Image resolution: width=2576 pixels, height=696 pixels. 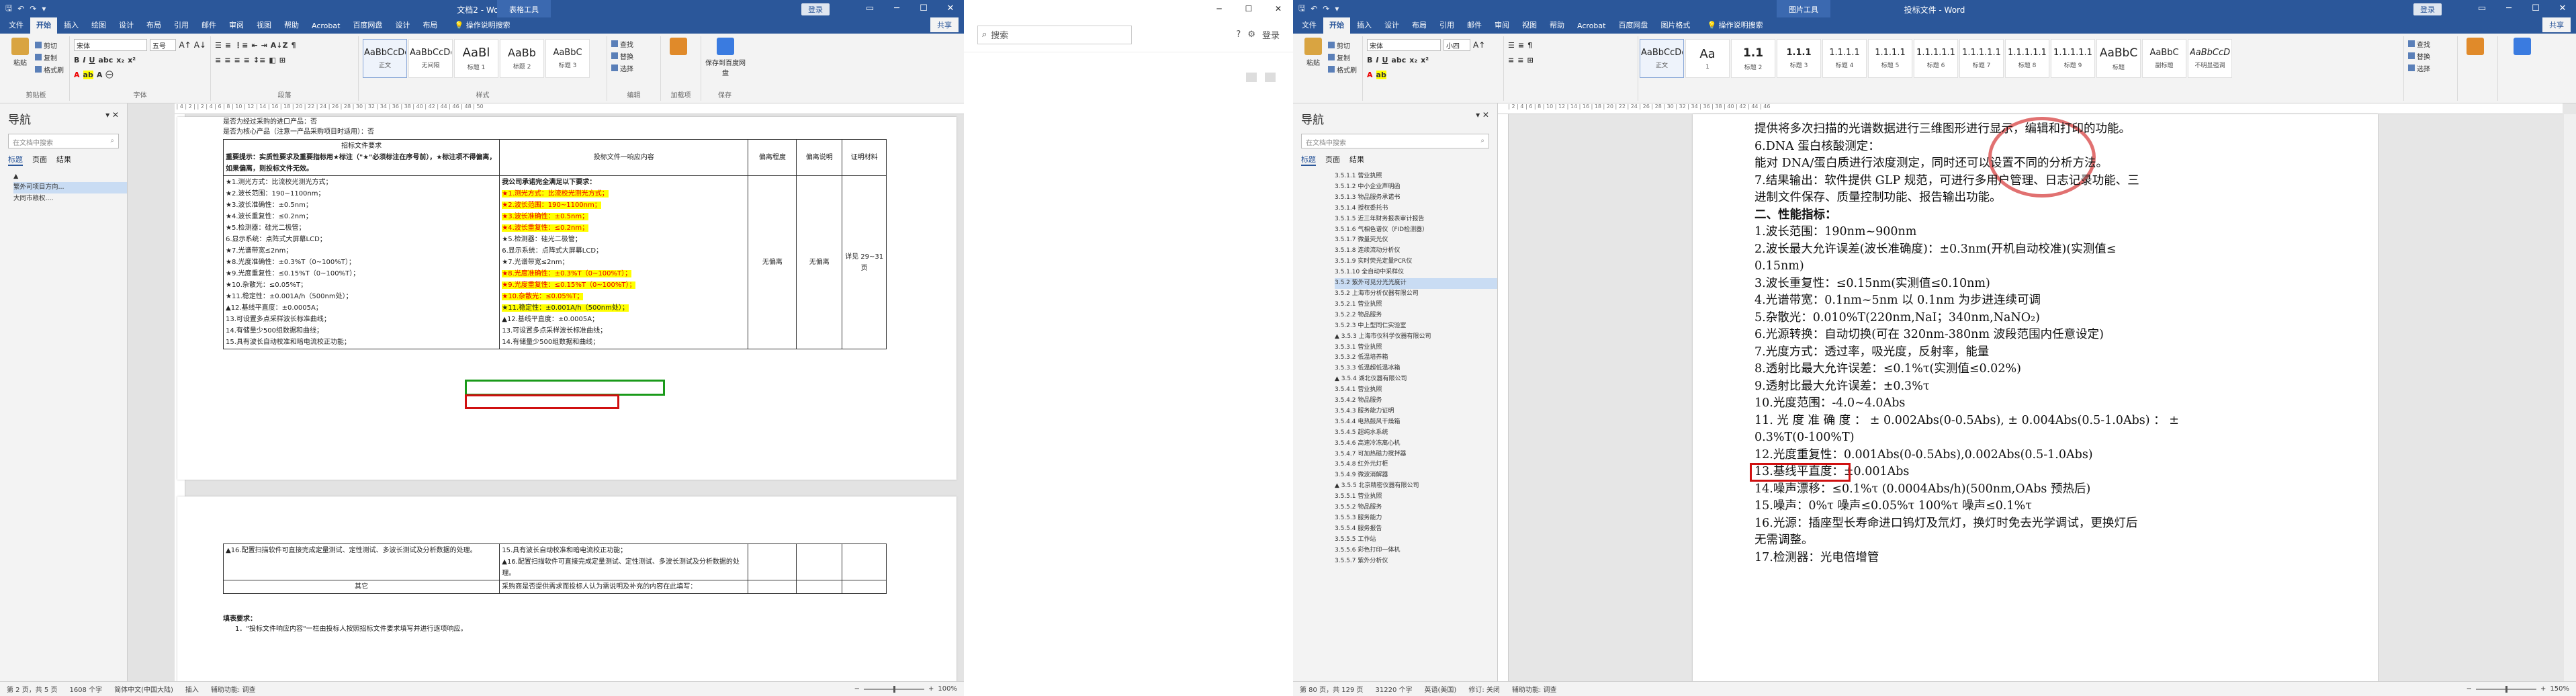 I want to click on cut-button: 剪切, so click(x=50, y=45).